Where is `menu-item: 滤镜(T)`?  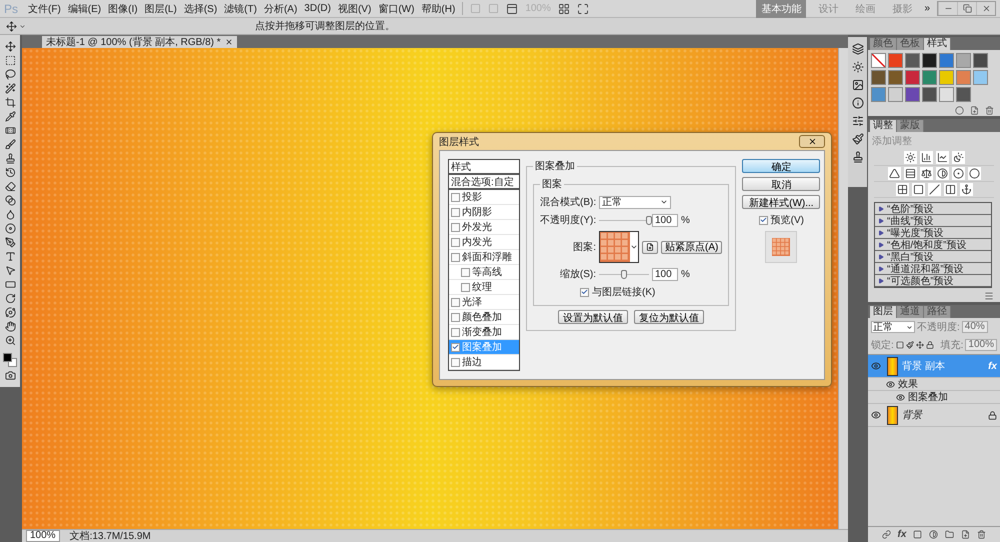 menu-item: 滤镜(T) is located at coordinates (240, 9).